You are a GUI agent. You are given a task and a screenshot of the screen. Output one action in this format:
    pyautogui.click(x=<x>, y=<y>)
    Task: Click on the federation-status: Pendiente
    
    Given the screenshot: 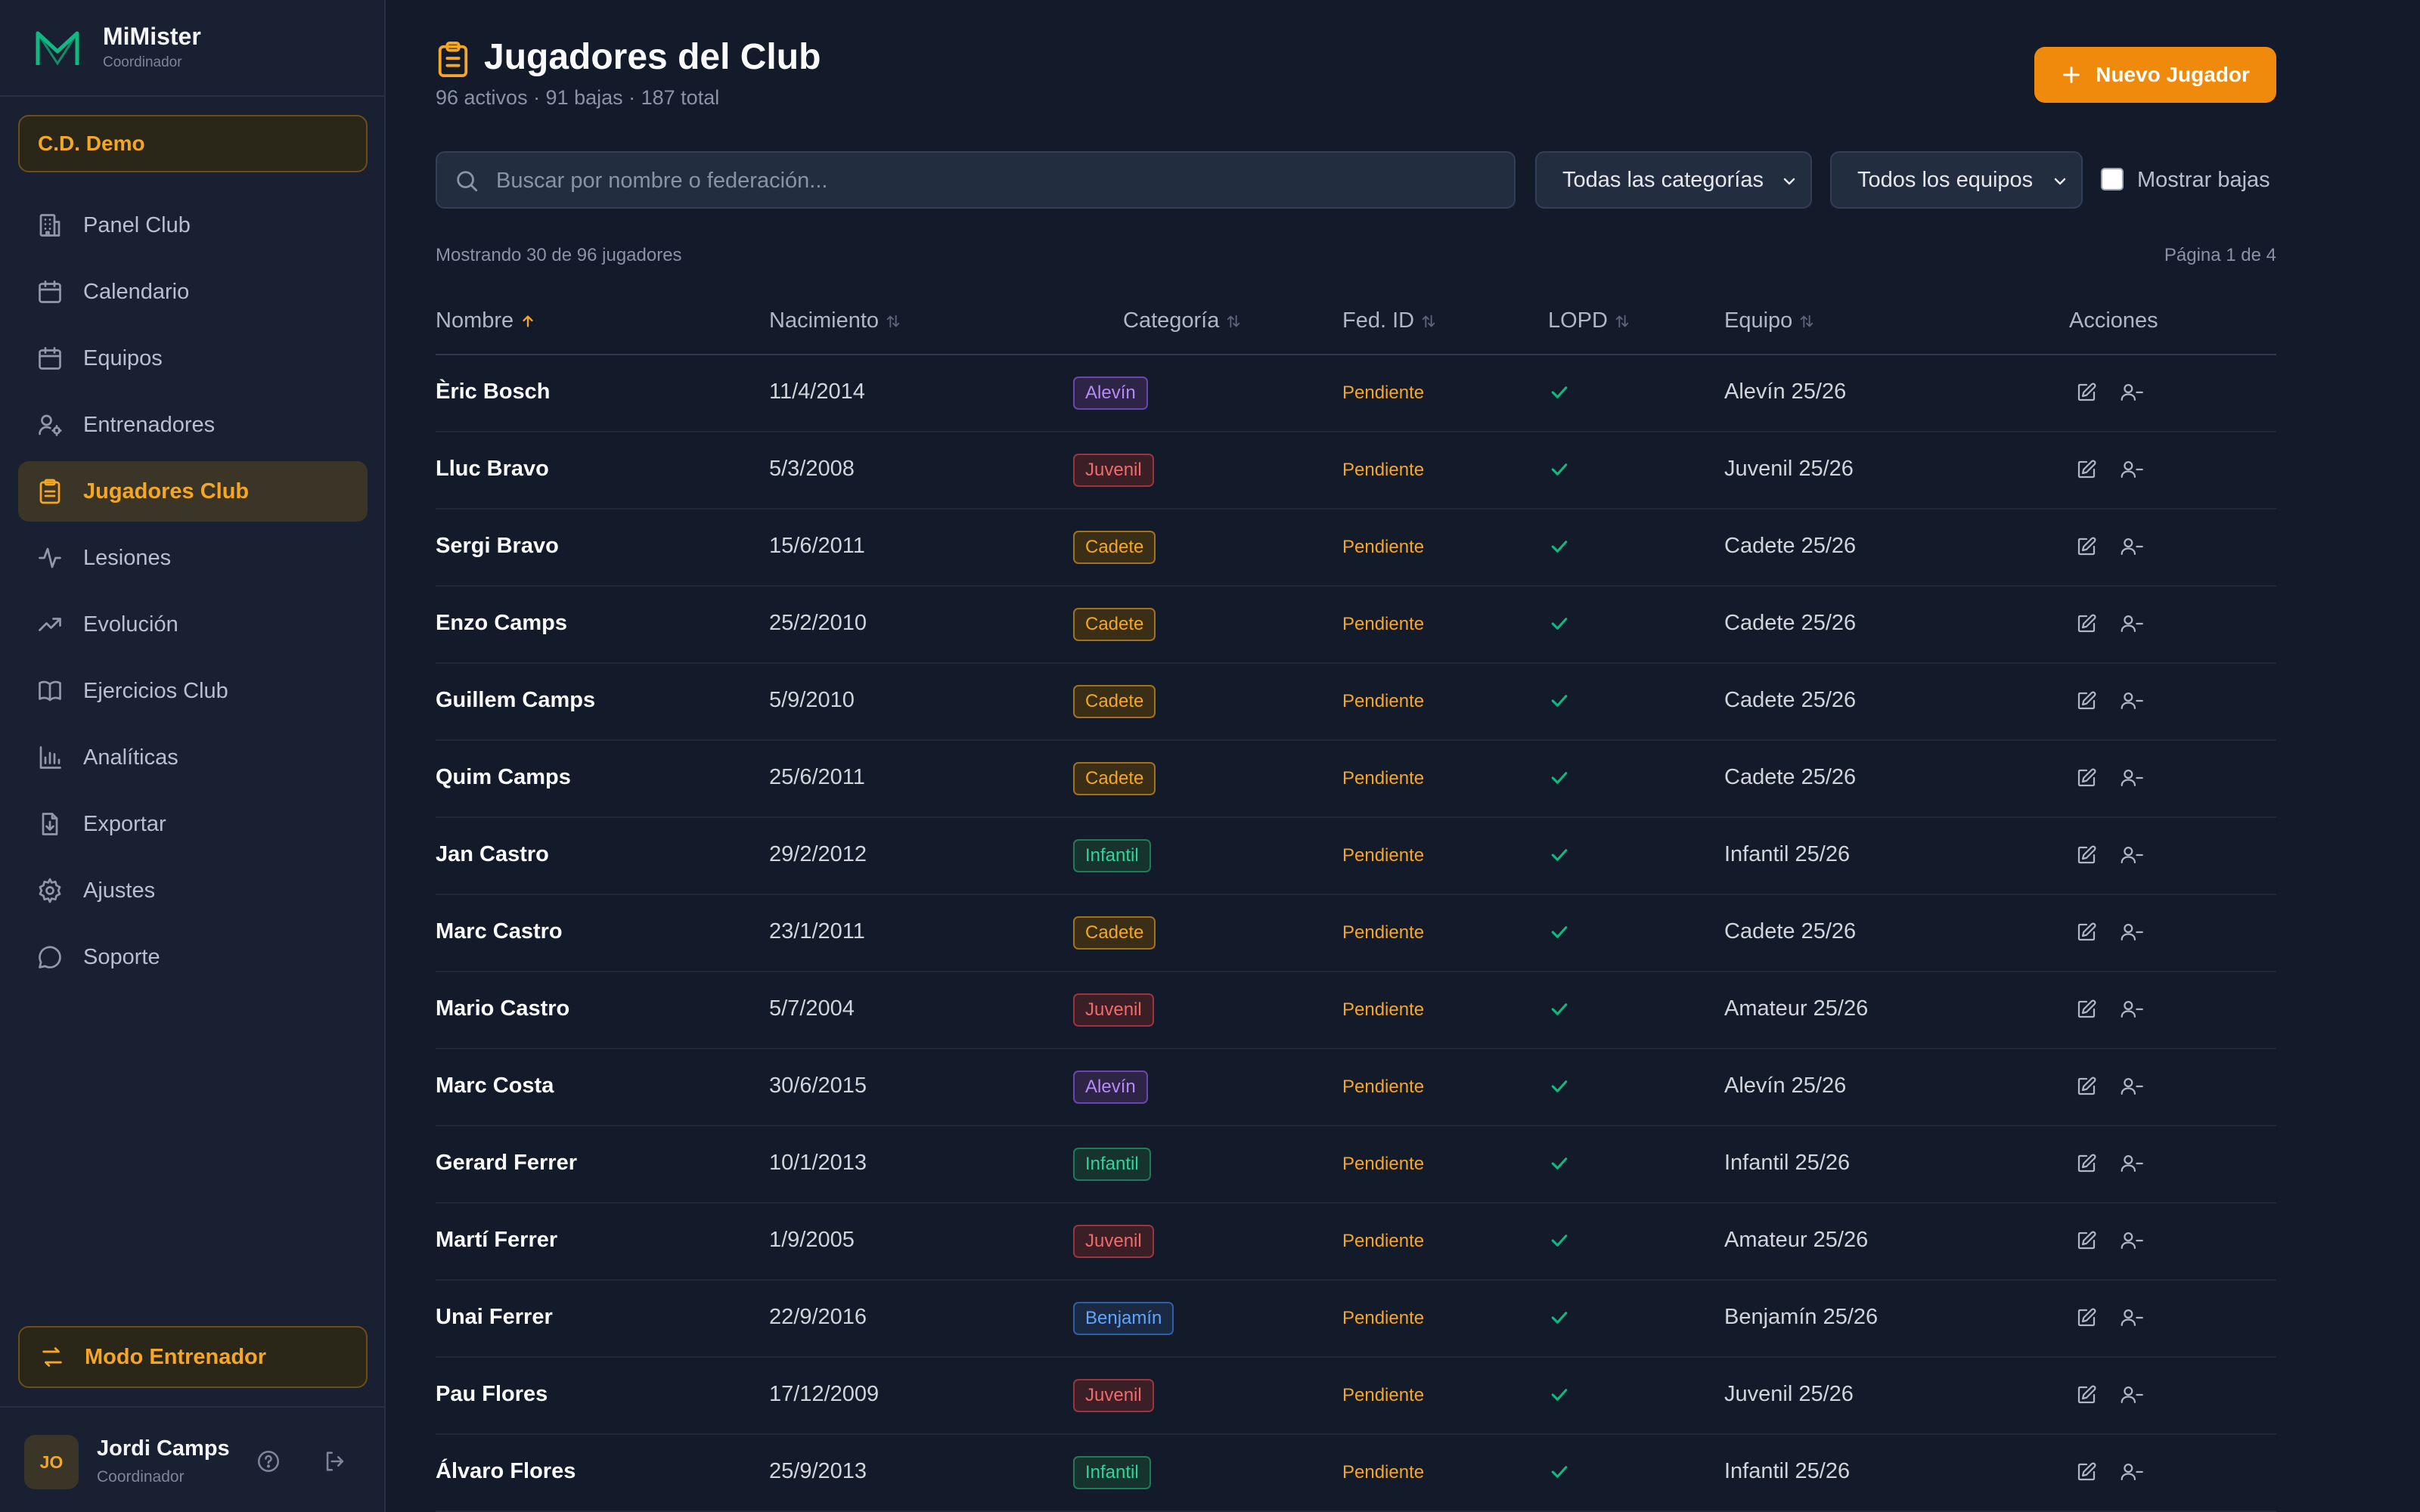 What is the action you would take?
    pyautogui.click(x=1383, y=1318)
    